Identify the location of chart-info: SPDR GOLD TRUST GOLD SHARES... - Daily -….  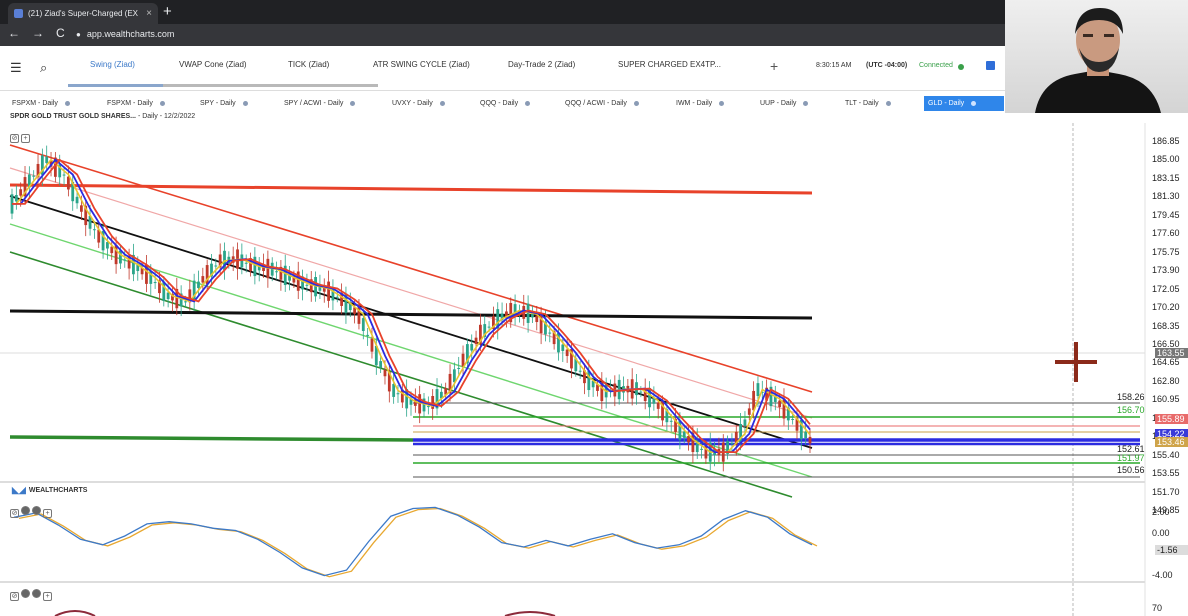
(102, 116).